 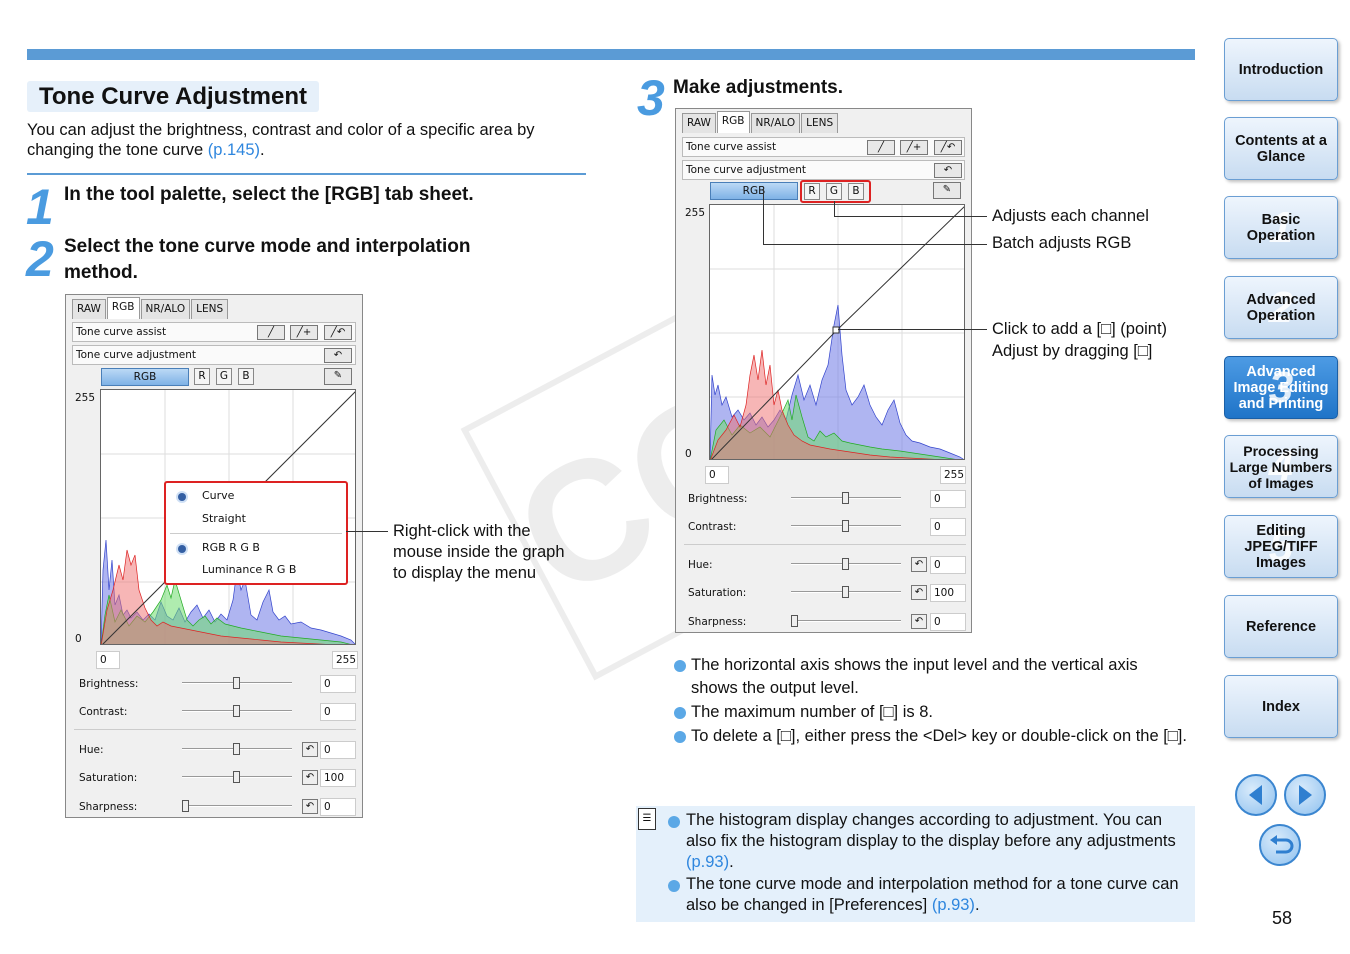 I want to click on saturation-value-right: 100, so click(x=948, y=593).